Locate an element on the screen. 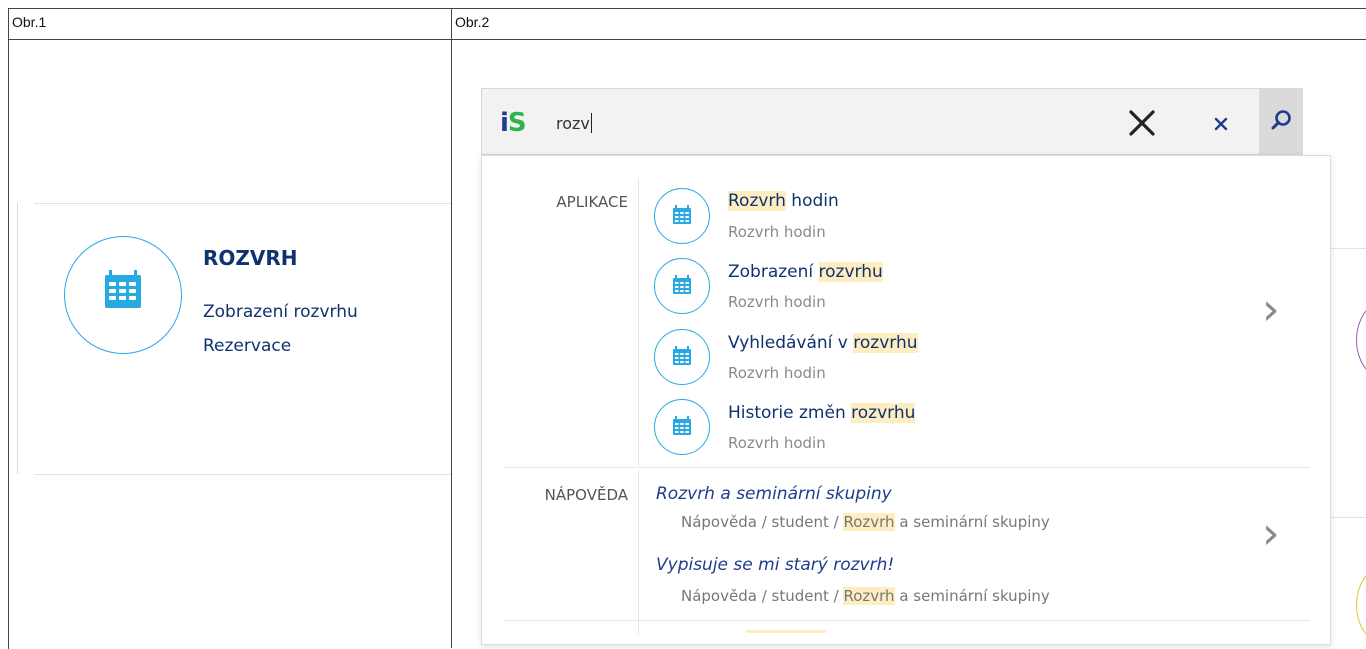 This screenshot has height=649, width=1366. app-result-title: Zobrazení rozvrhu is located at coordinates (805, 272).